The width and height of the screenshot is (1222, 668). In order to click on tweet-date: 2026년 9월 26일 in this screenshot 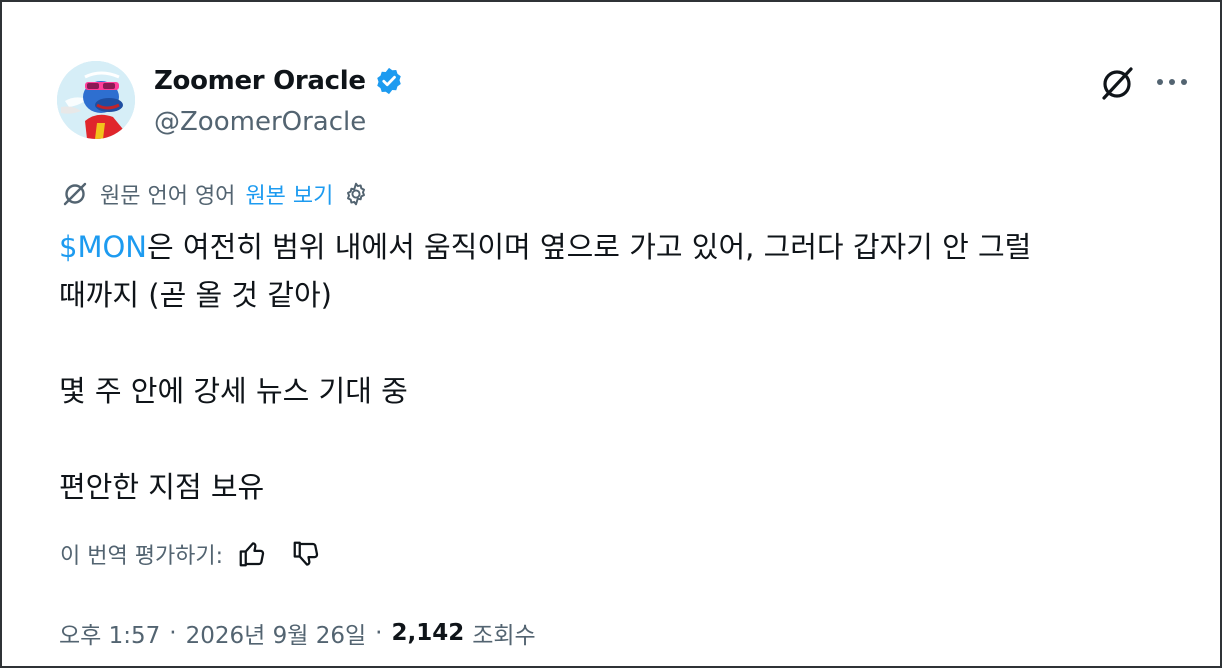, I will do `click(276, 633)`.